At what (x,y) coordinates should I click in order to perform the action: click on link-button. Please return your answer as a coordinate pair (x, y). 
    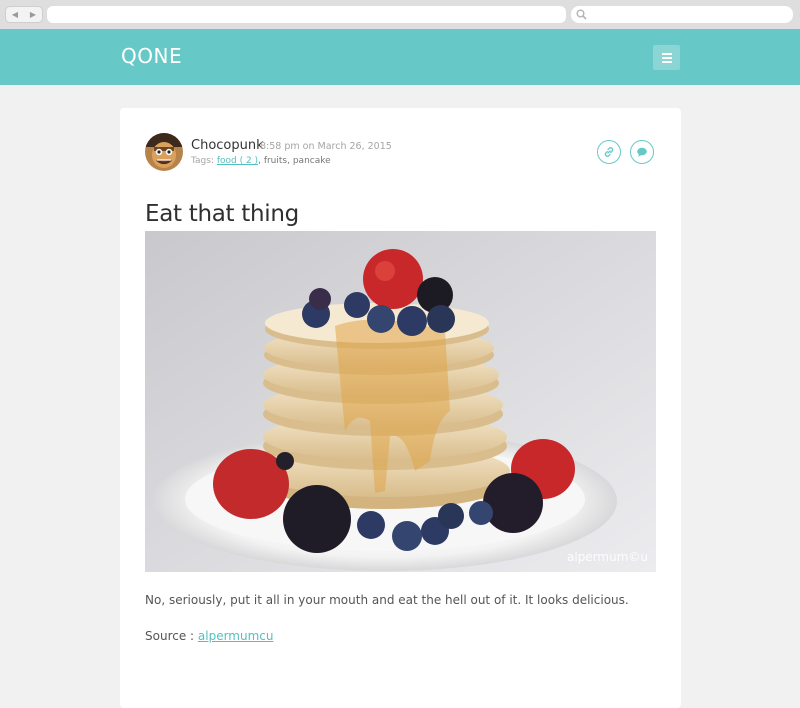
    Looking at the image, I should click on (609, 152).